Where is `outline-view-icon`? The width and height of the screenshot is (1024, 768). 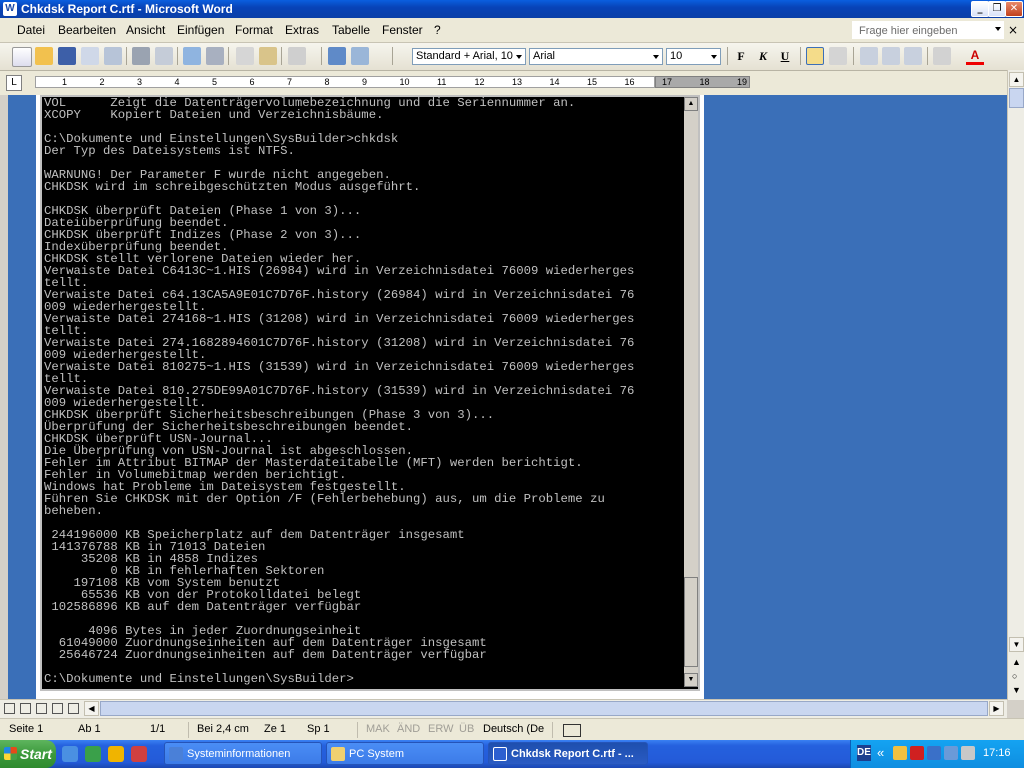
outline-view-icon is located at coordinates (57, 708).